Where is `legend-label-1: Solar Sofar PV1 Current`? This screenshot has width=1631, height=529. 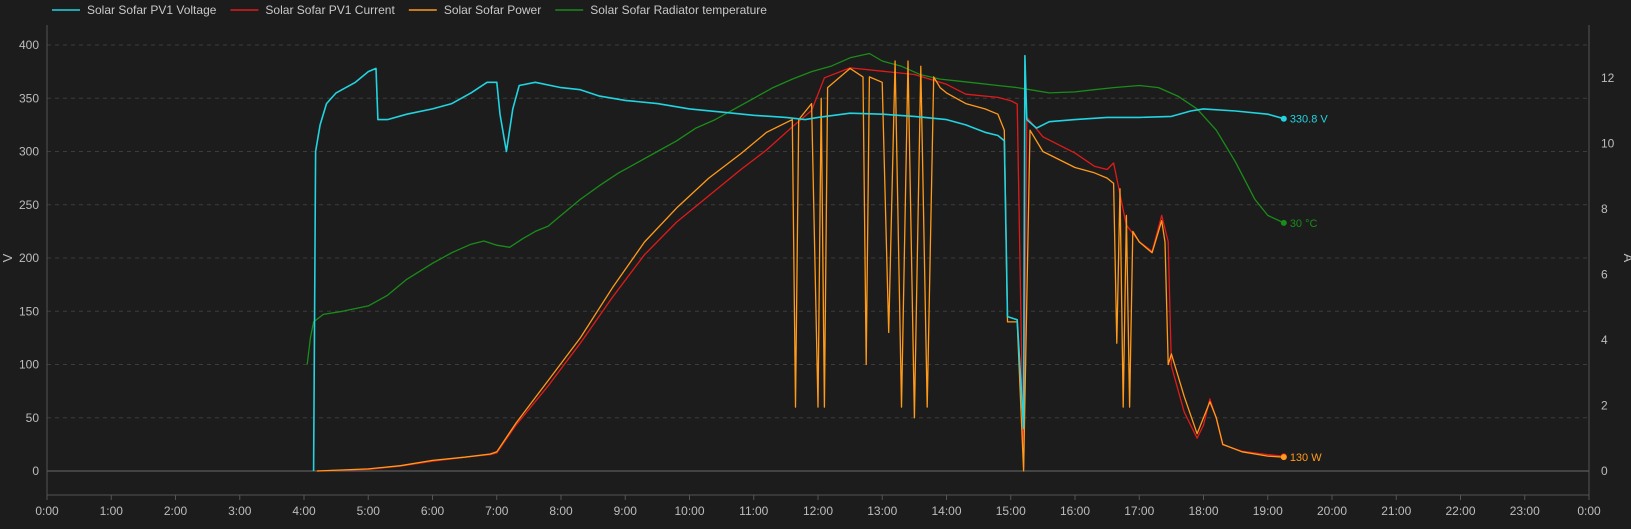 legend-label-1: Solar Sofar PV1 Current is located at coordinates (330, 10).